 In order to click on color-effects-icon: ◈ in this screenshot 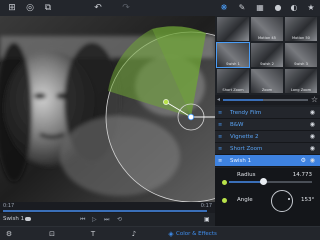, I will do `click(171, 234)`.